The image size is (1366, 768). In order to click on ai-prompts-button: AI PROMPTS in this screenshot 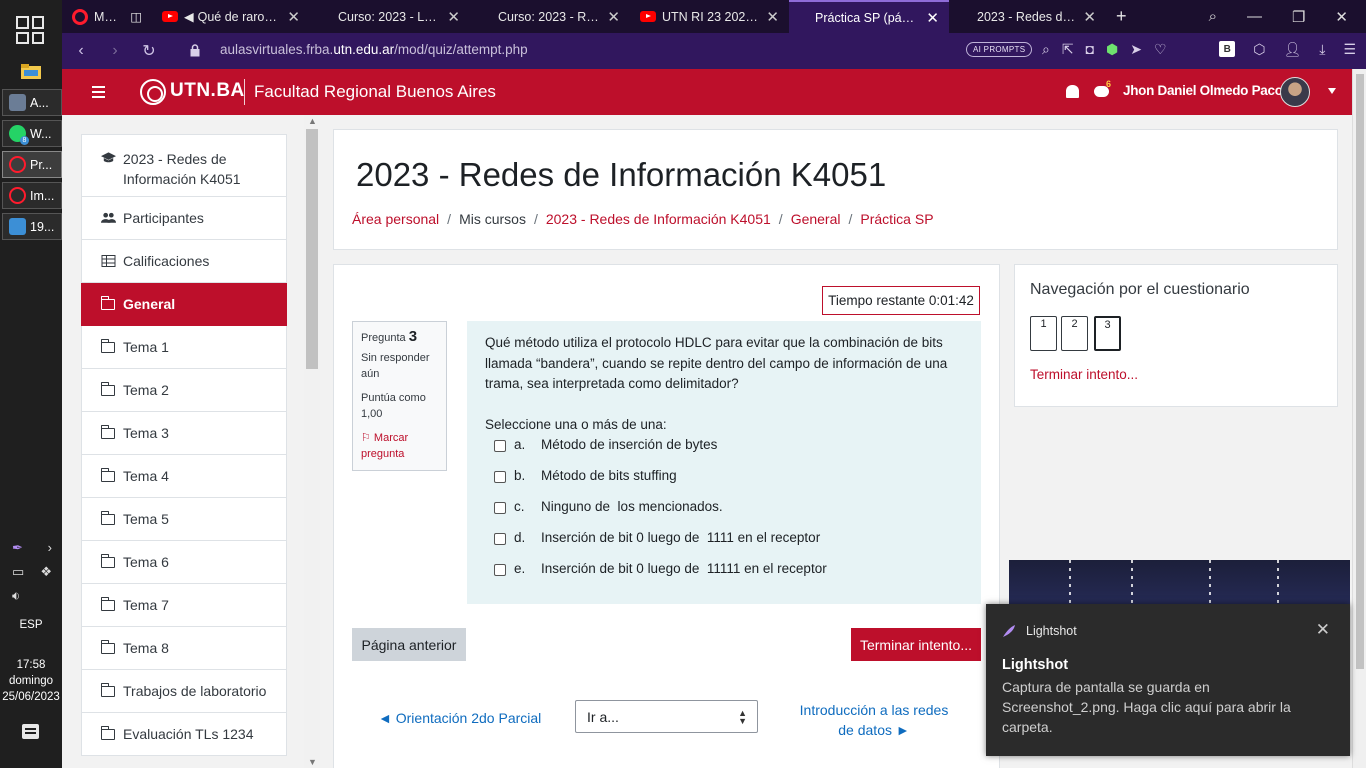, I will do `click(999, 49)`.